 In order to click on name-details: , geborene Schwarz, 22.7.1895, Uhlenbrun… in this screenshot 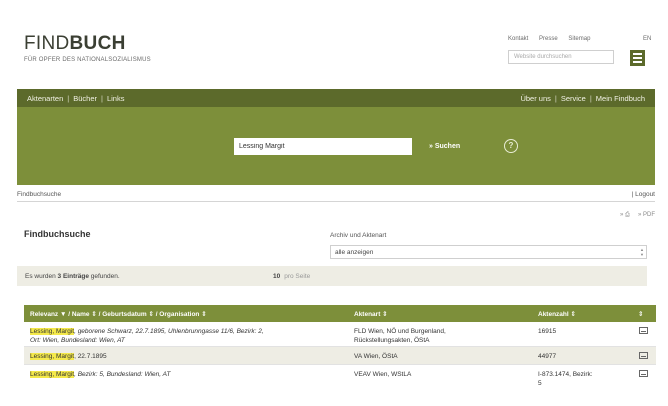, I will do `click(169, 331)`.